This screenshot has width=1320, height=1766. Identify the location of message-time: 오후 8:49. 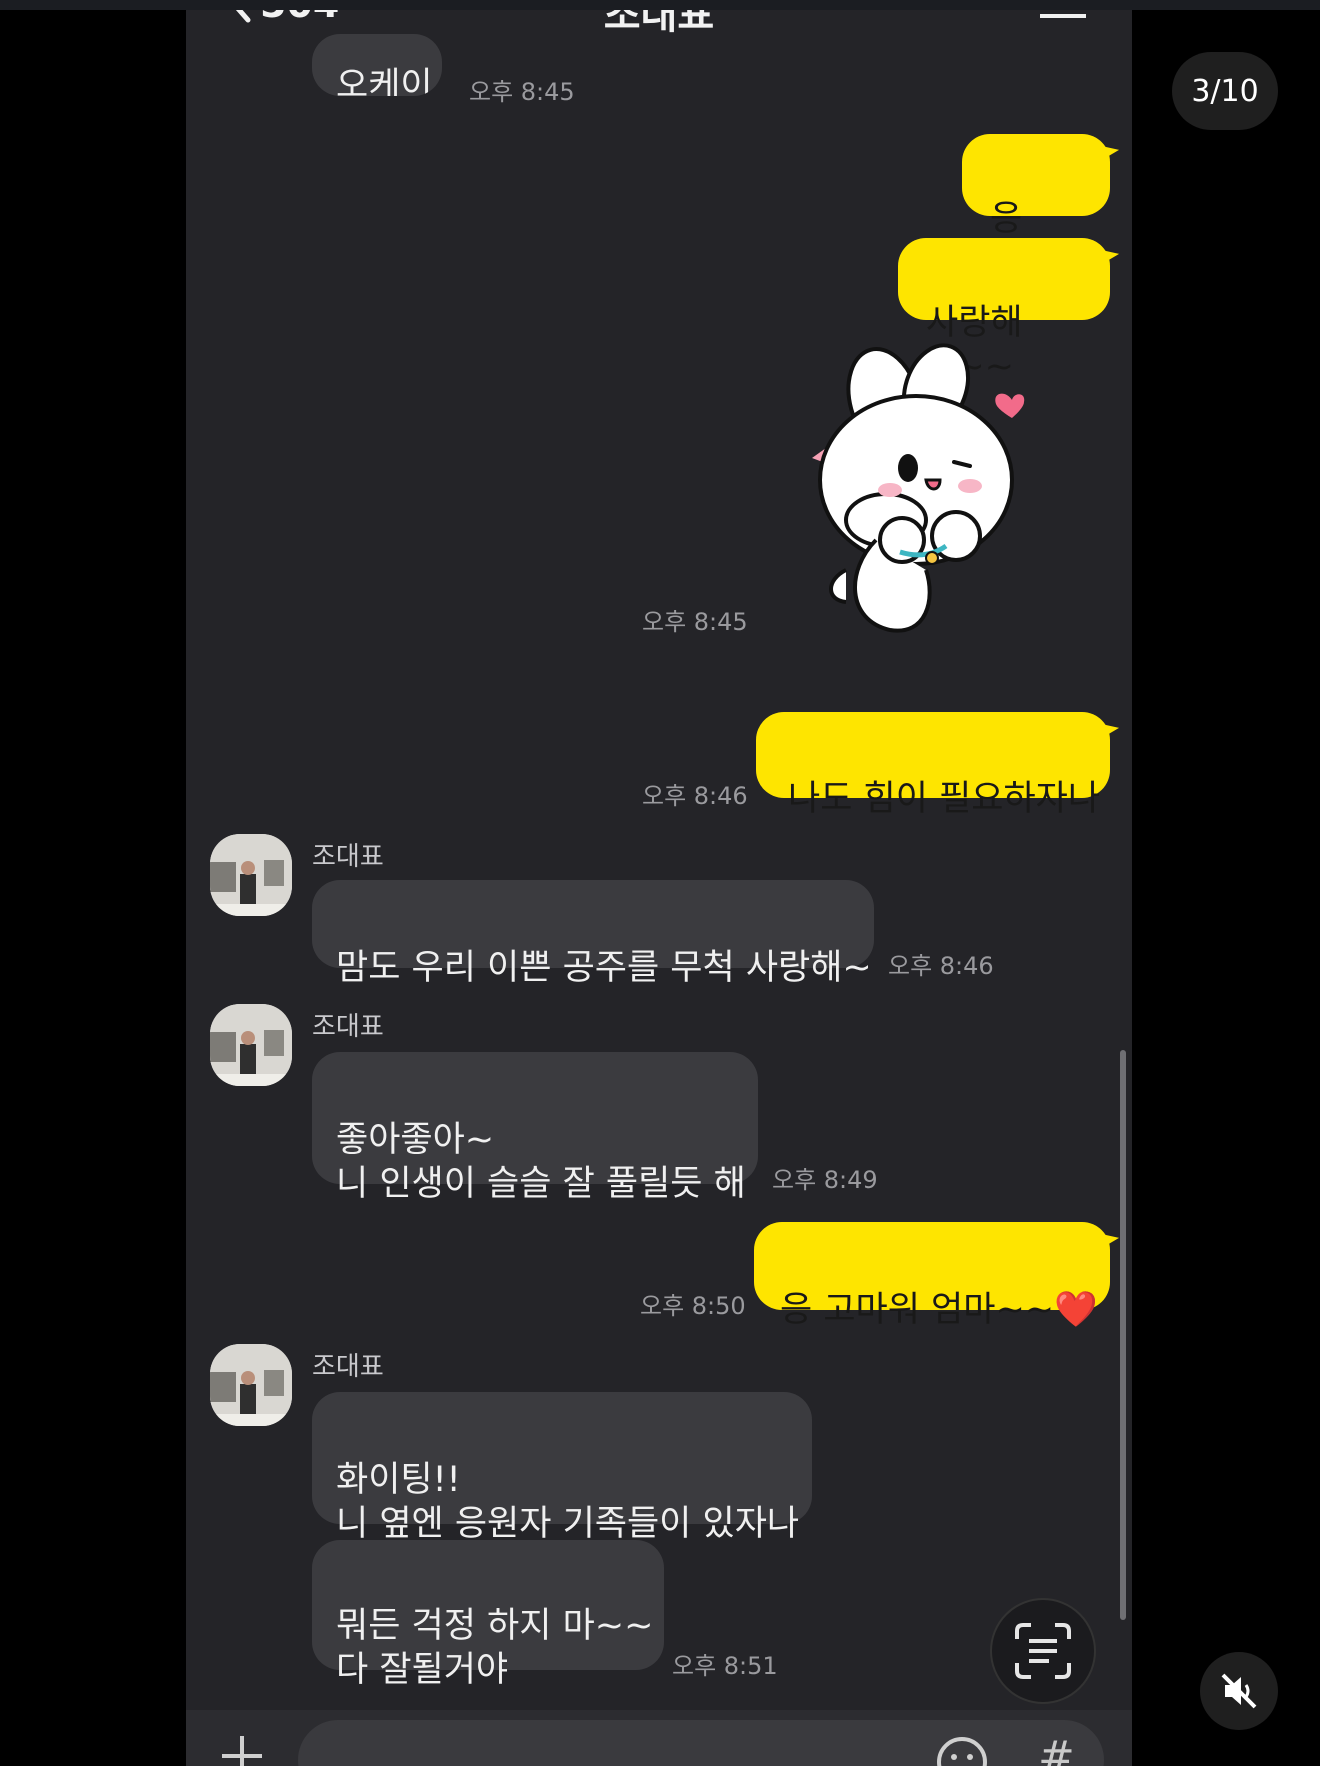
(825, 1180).